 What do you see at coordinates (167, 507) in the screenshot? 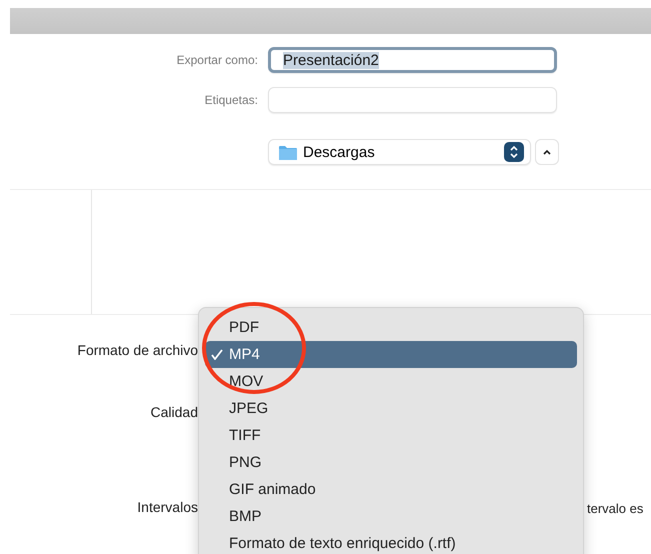
I see `option-label: Intervalos` at bounding box center [167, 507].